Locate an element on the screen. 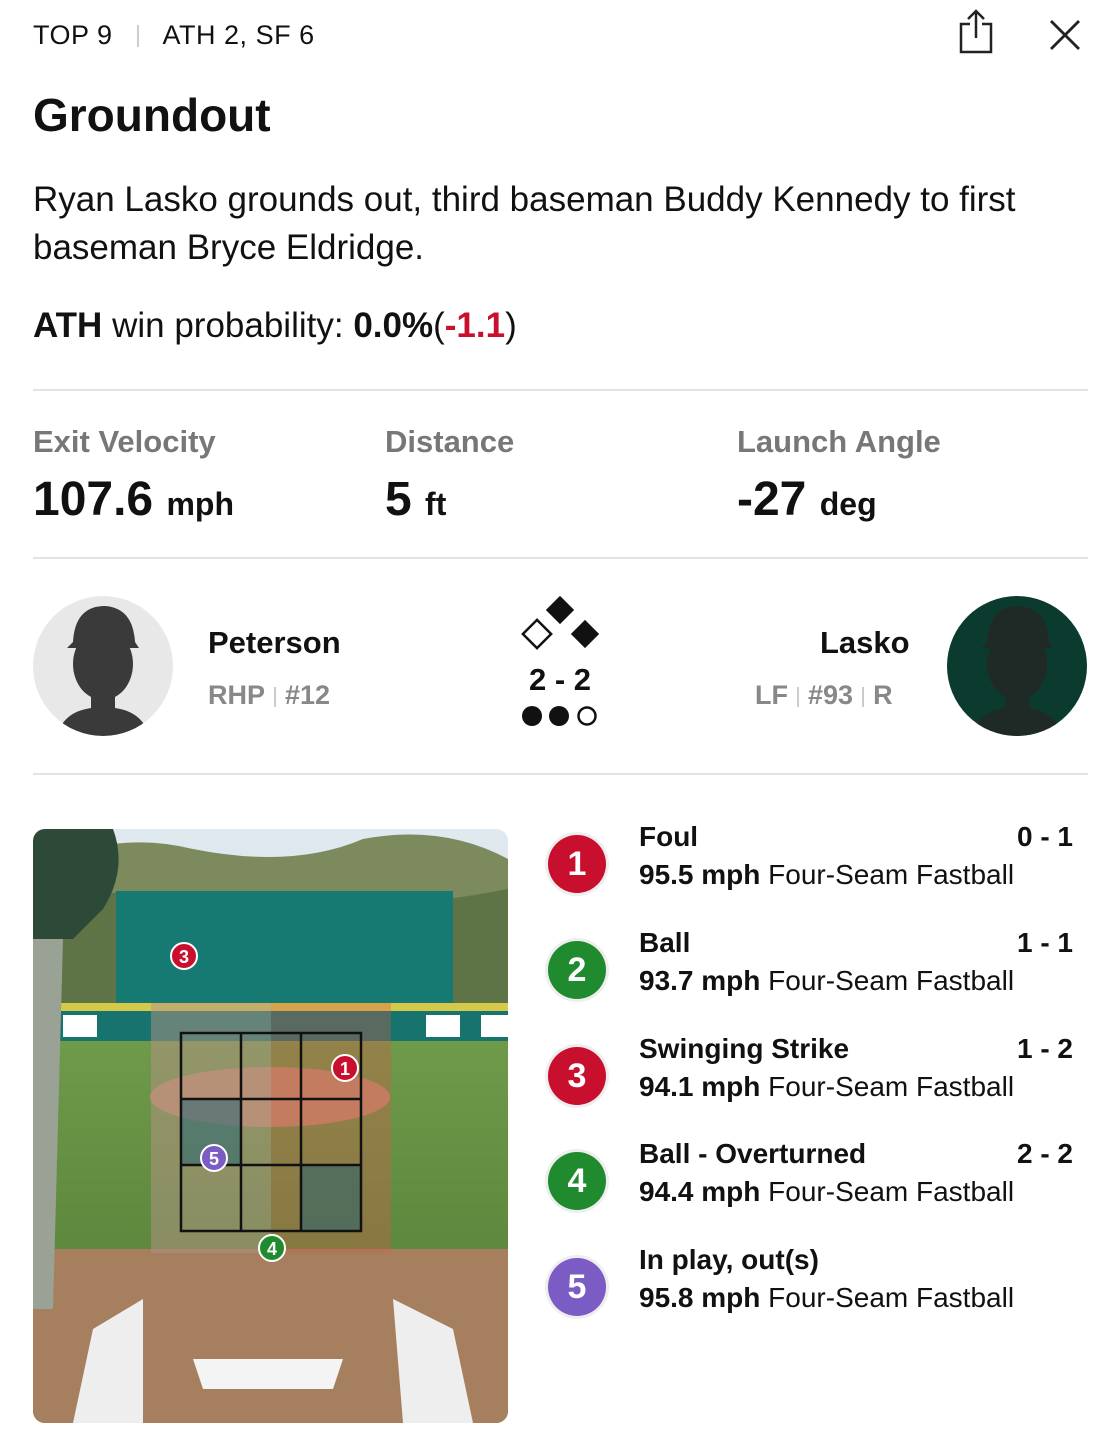 The width and height of the screenshot is (1103, 1447). bases-diamond is located at coordinates (561, 626).